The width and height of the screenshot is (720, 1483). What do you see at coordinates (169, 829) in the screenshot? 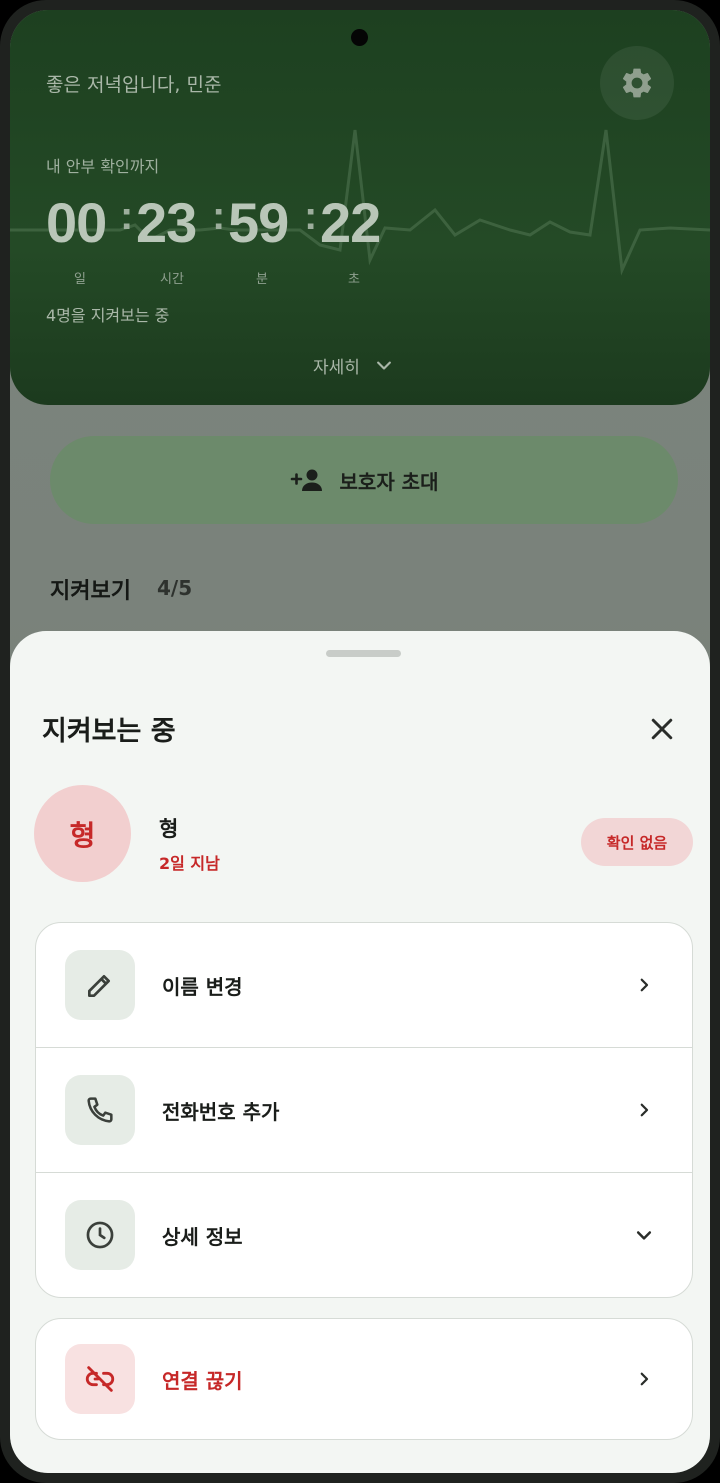
I see `person-name: 형` at bounding box center [169, 829].